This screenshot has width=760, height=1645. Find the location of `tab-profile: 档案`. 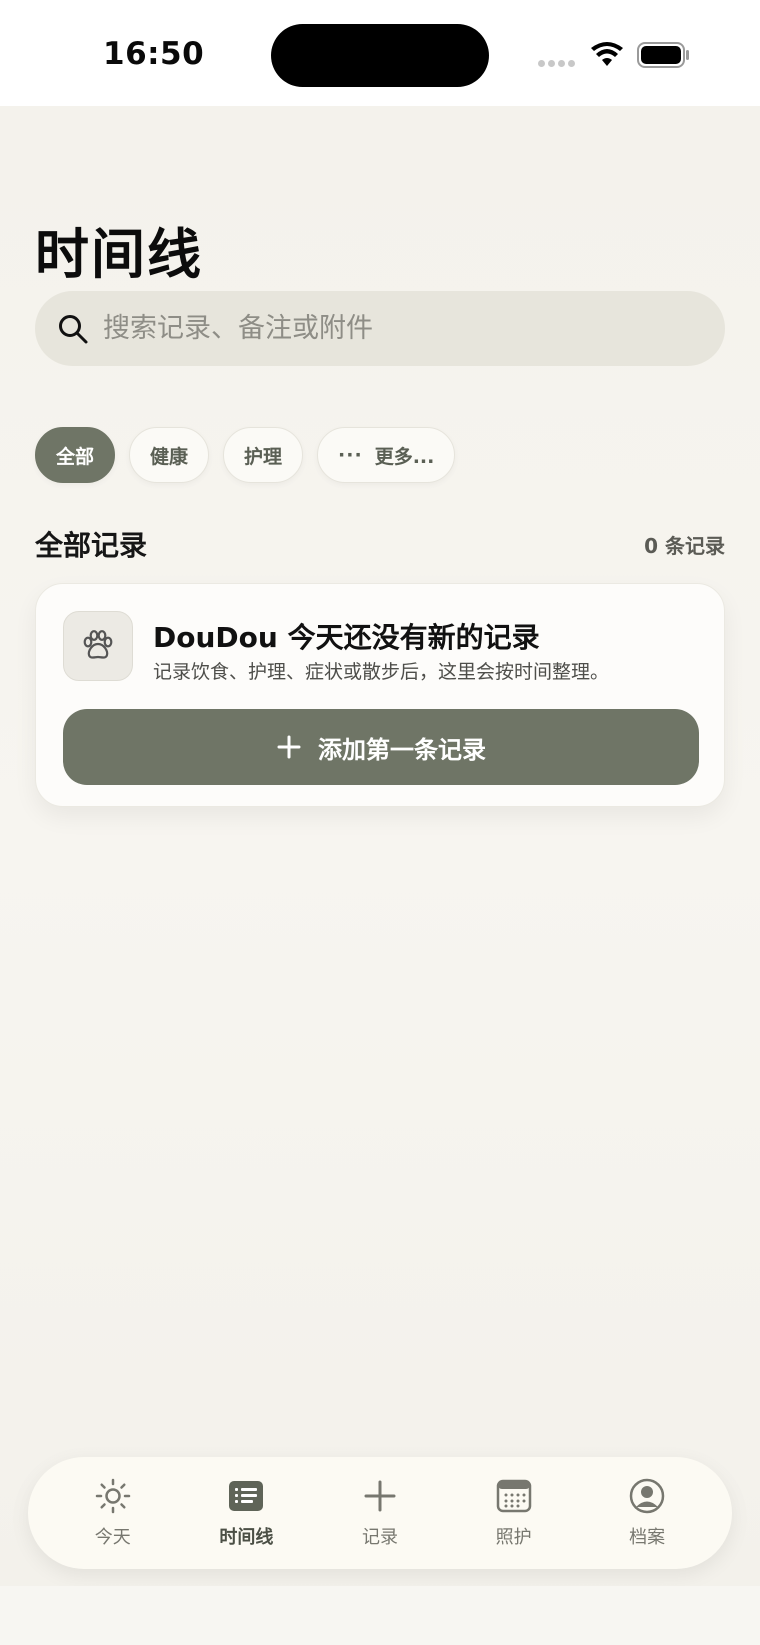

tab-profile: 档案 is located at coordinates (647, 1513).